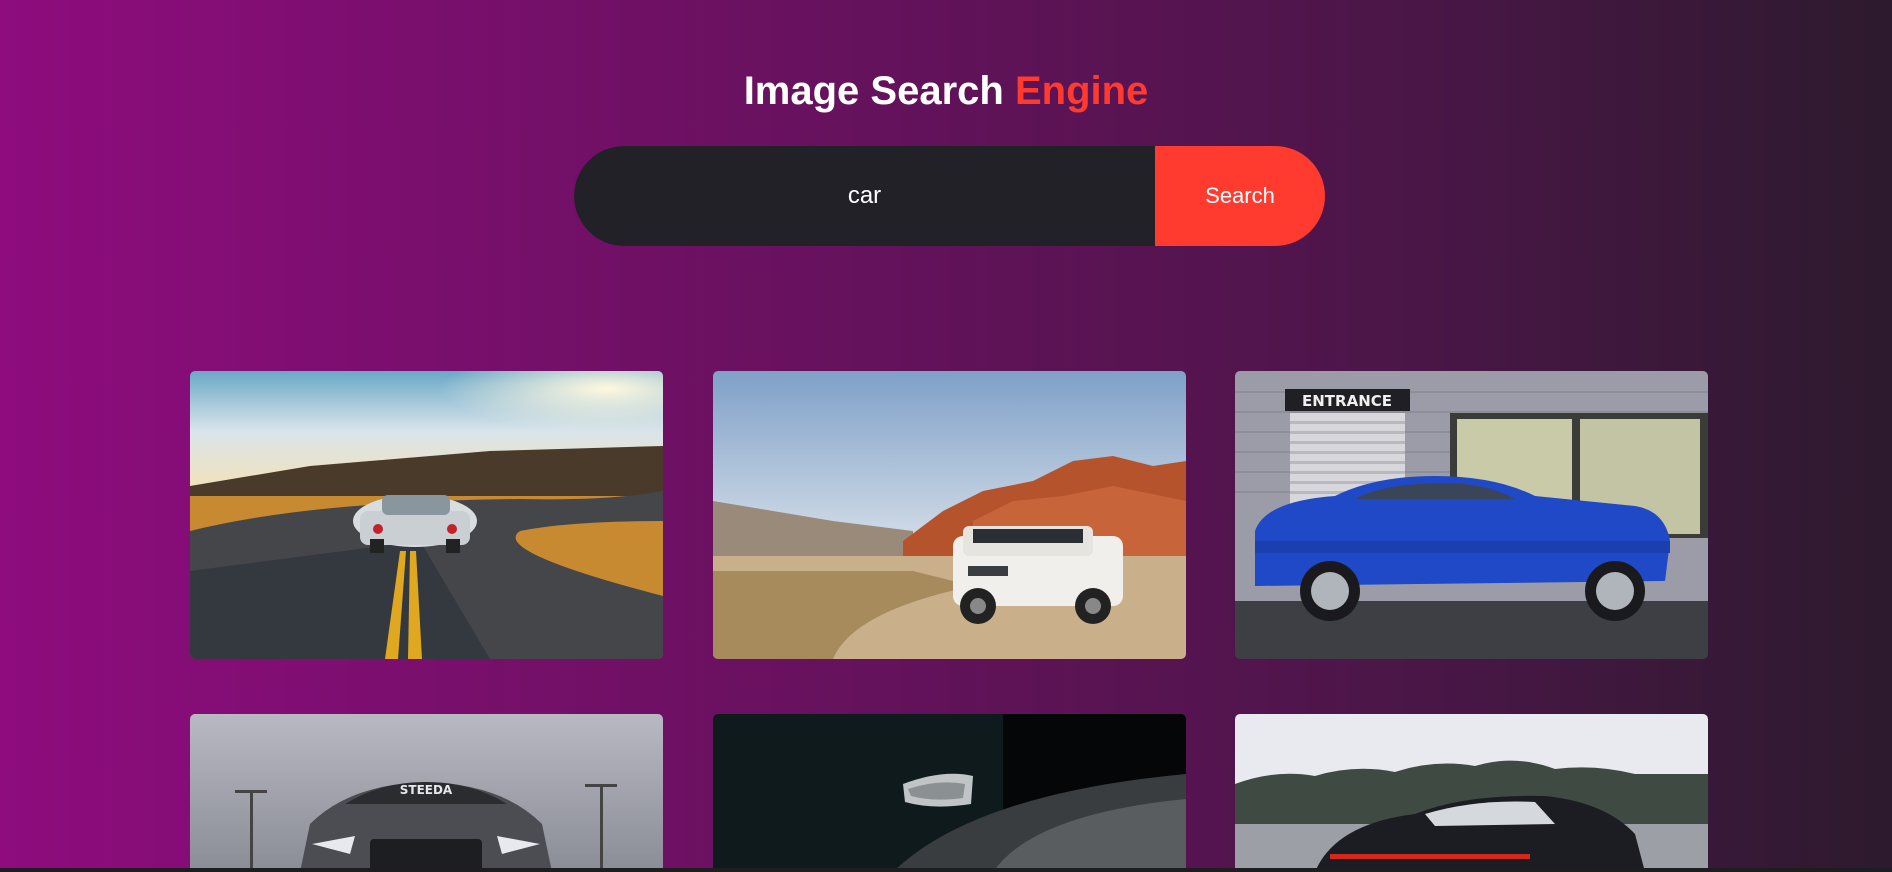 The height and width of the screenshot is (872, 1892). I want to click on title-main: Image Search, so click(873, 91).